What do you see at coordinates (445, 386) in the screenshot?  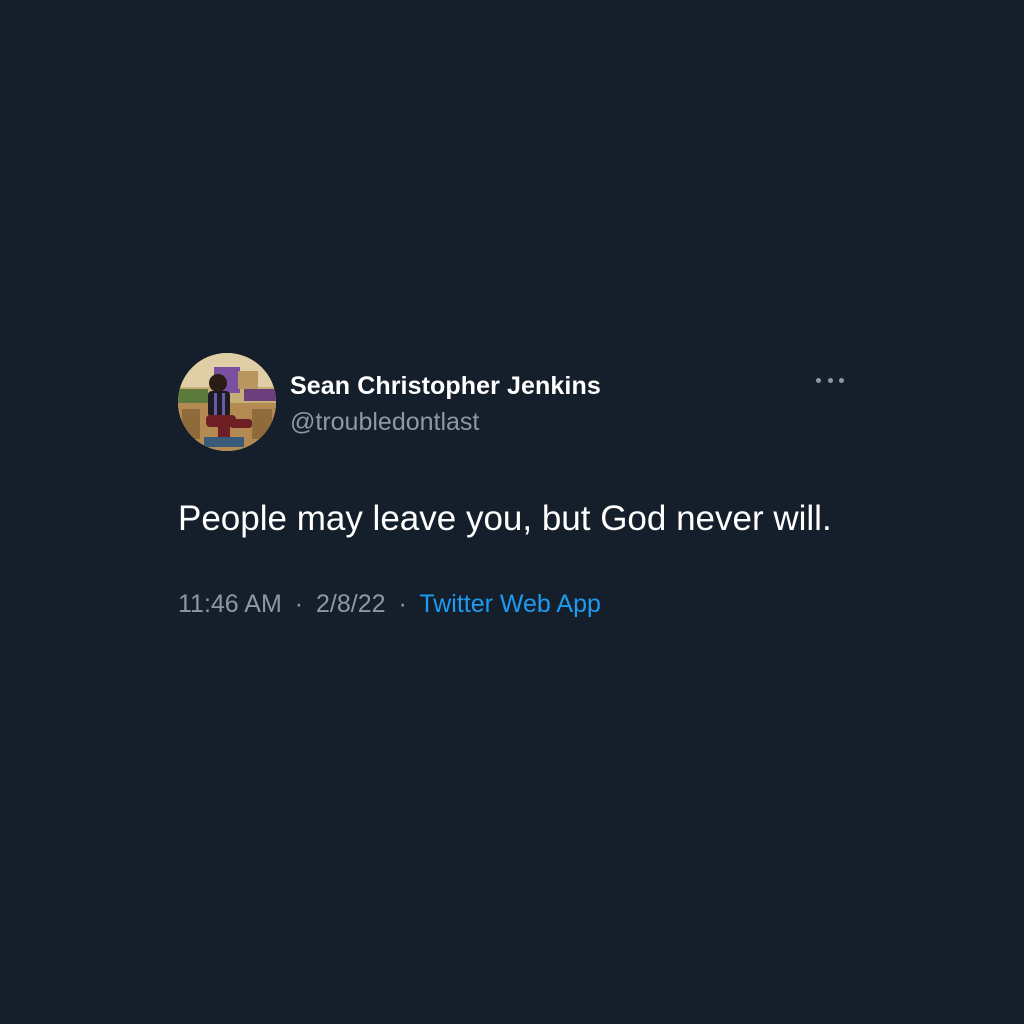 I see `display-name: Sean Christopher Jenkins` at bounding box center [445, 386].